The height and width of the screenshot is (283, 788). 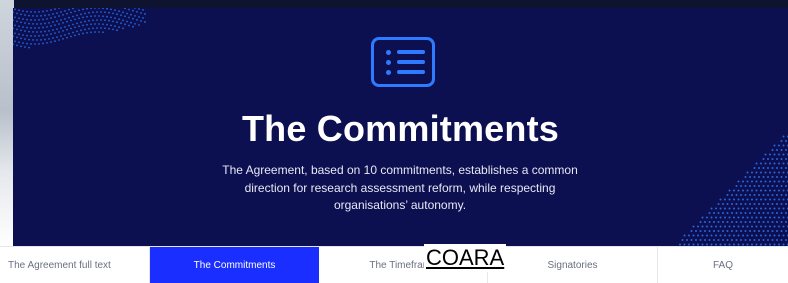 I want to click on page-title: The Commitments, so click(x=400, y=129).